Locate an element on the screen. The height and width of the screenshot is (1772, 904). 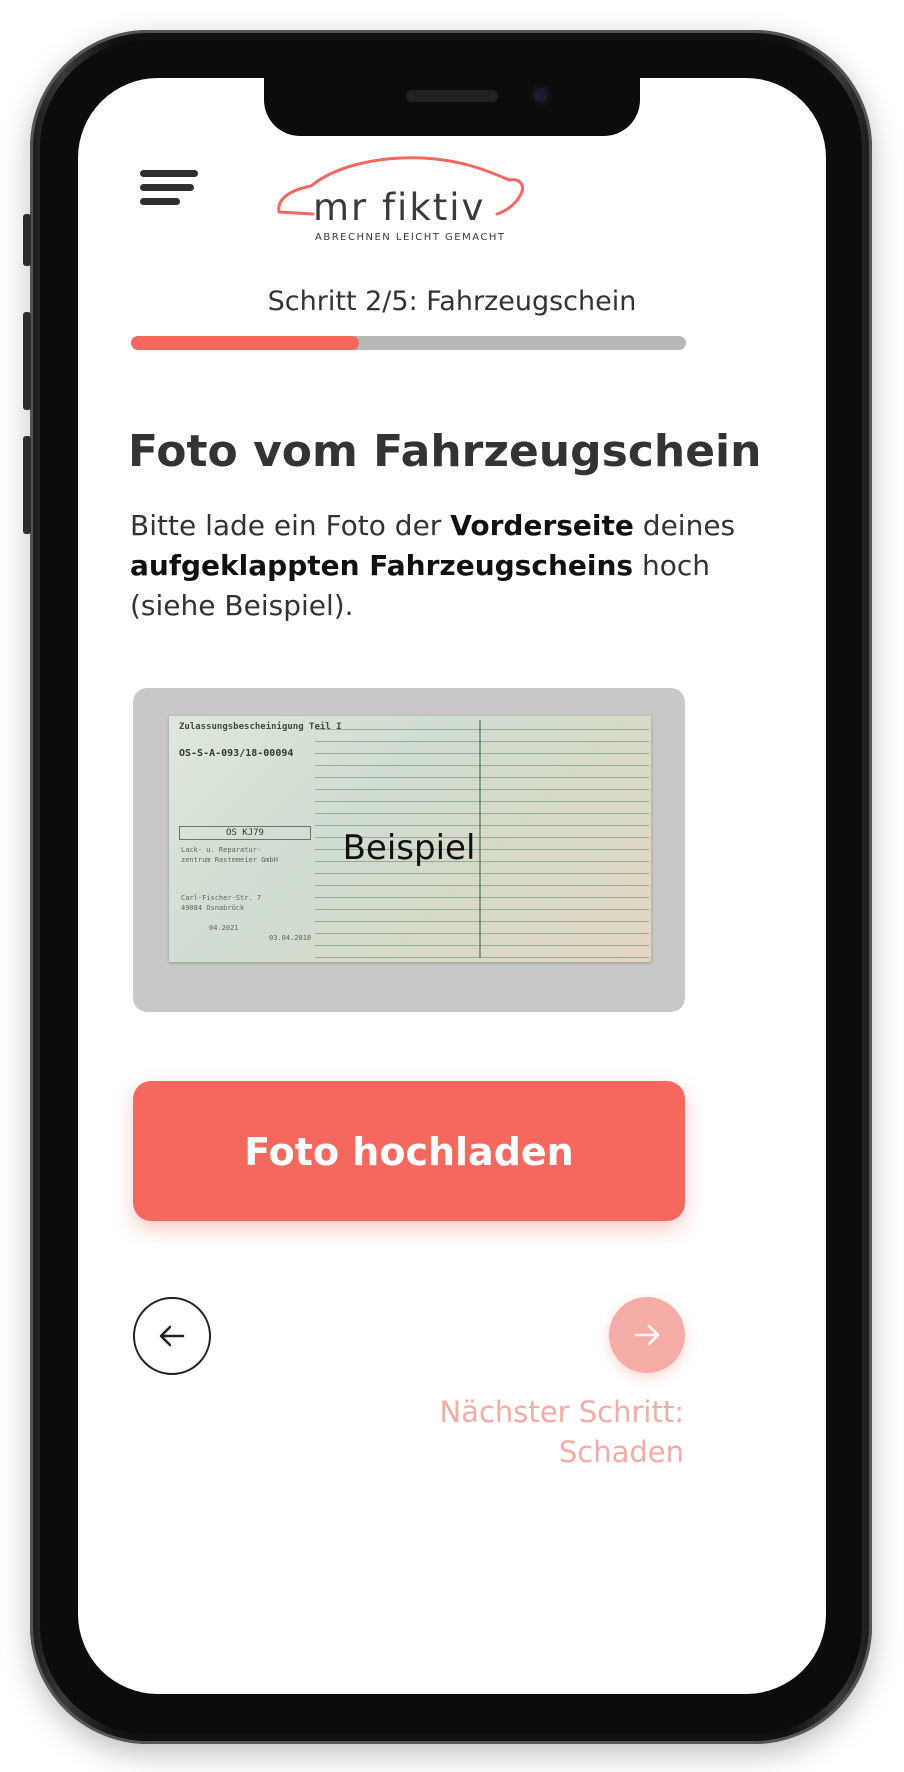
doc-date-2: 03.04.2018 is located at coordinates (290, 938).